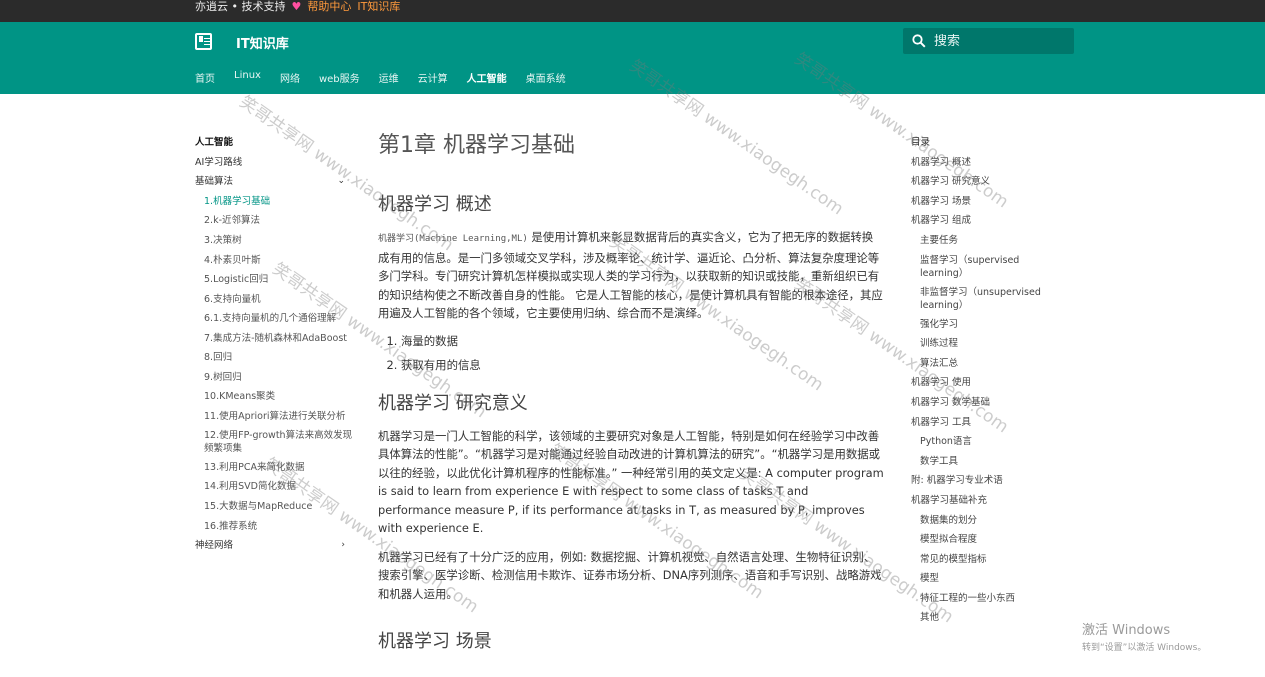 The image size is (1265, 677). I want to click on toc-heading: 目录, so click(921, 142).